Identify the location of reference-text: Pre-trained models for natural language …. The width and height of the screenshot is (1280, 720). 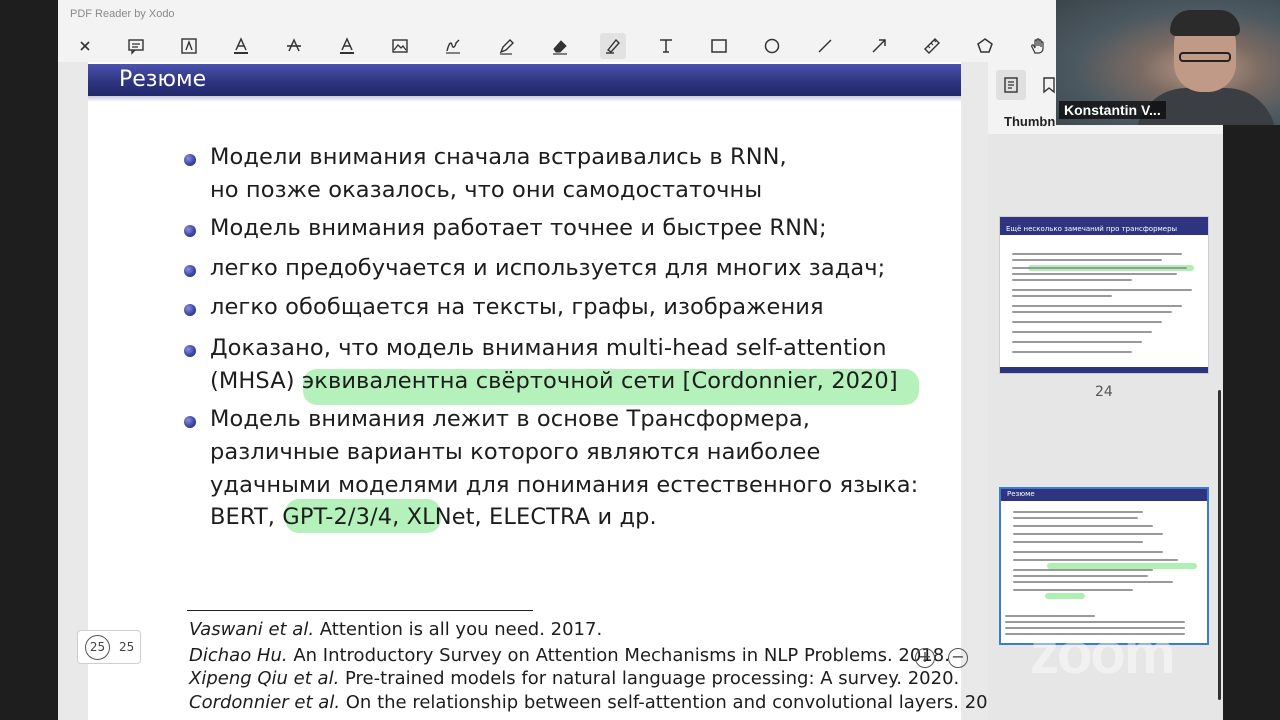
(649, 678).